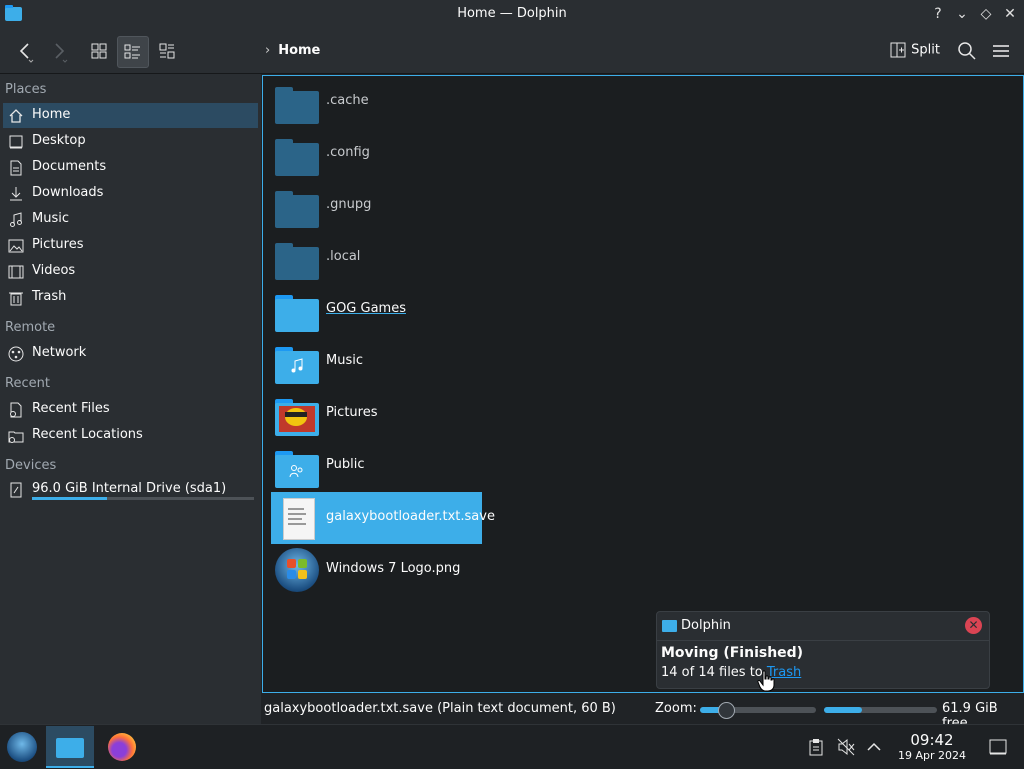 Image resolution: width=1024 pixels, height=769 pixels. Describe the element at coordinates (69, 166) in the screenshot. I see `sidebar-item-label: Documents` at that location.